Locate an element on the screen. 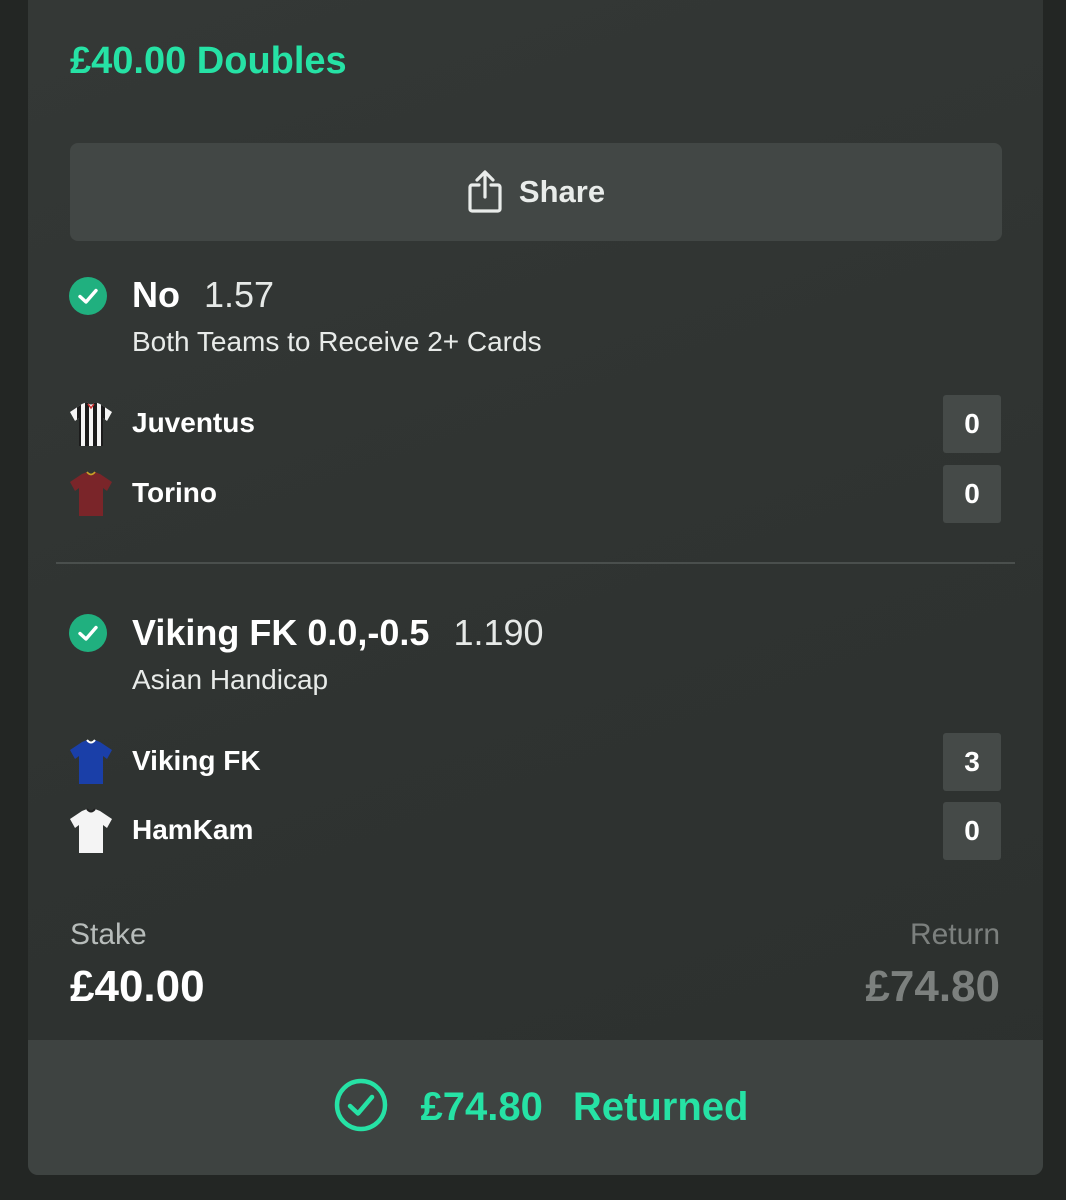  share-icon is located at coordinates (485, 192).